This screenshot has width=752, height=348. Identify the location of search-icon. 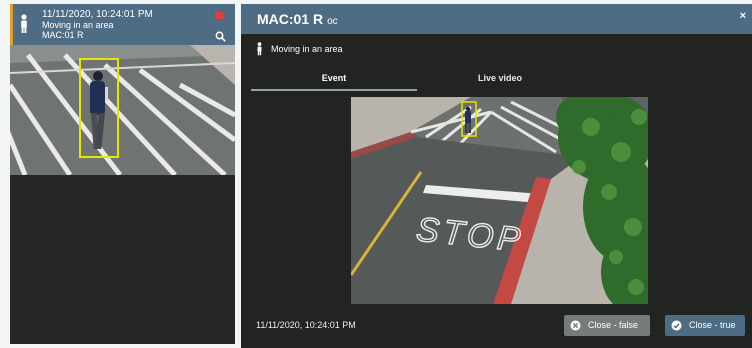
(220, 36).